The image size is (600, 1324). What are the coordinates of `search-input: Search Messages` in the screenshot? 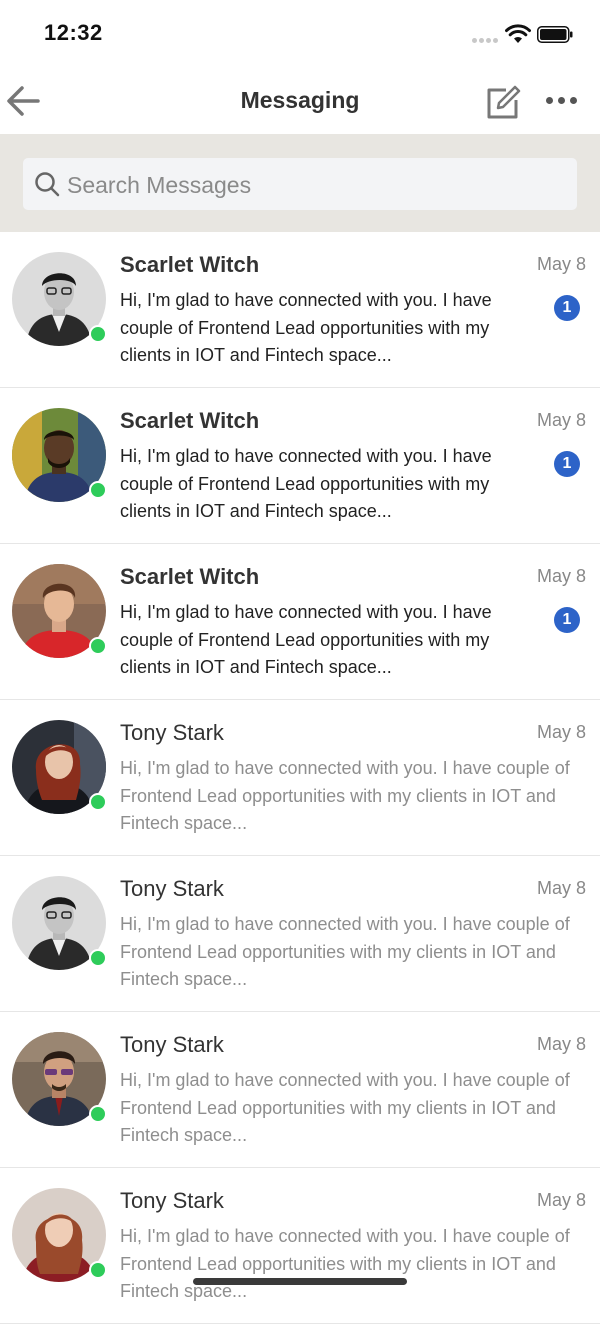 It's located at (300, 184).